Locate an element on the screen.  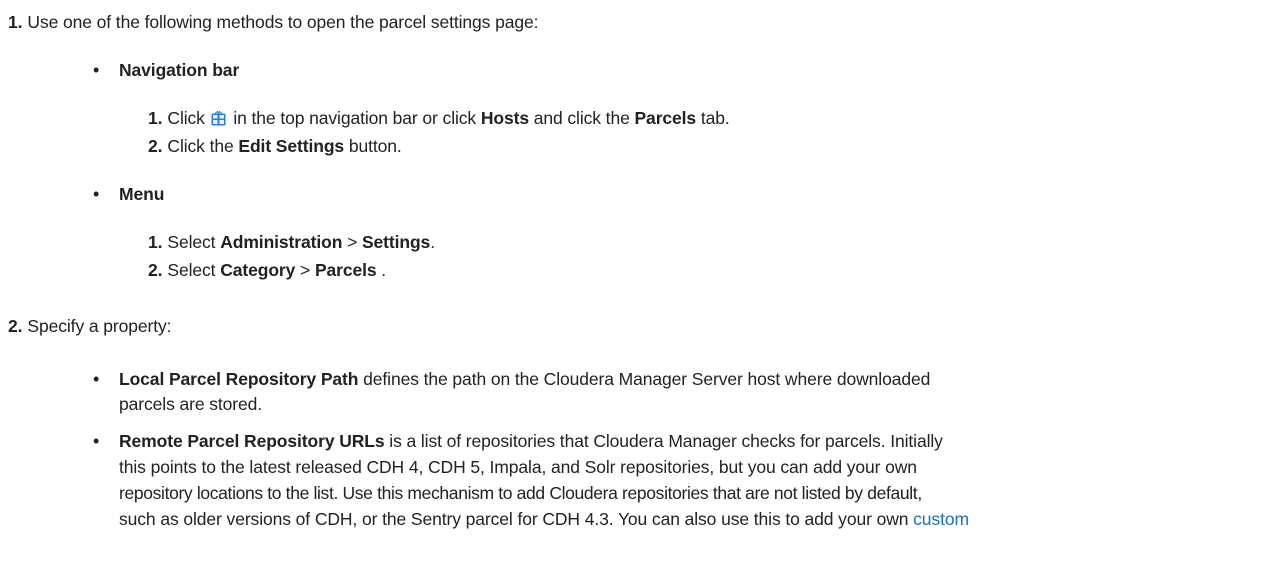
step-number: 2. is located at coordinates (15, 326).